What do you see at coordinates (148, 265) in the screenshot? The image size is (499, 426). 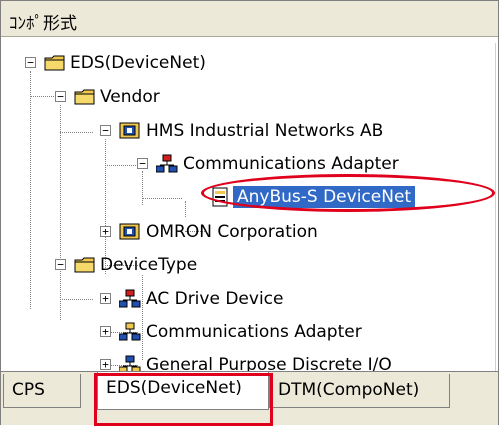 I see `tree-item-devicetype: DeviceType` at bounding box center [148, 265].